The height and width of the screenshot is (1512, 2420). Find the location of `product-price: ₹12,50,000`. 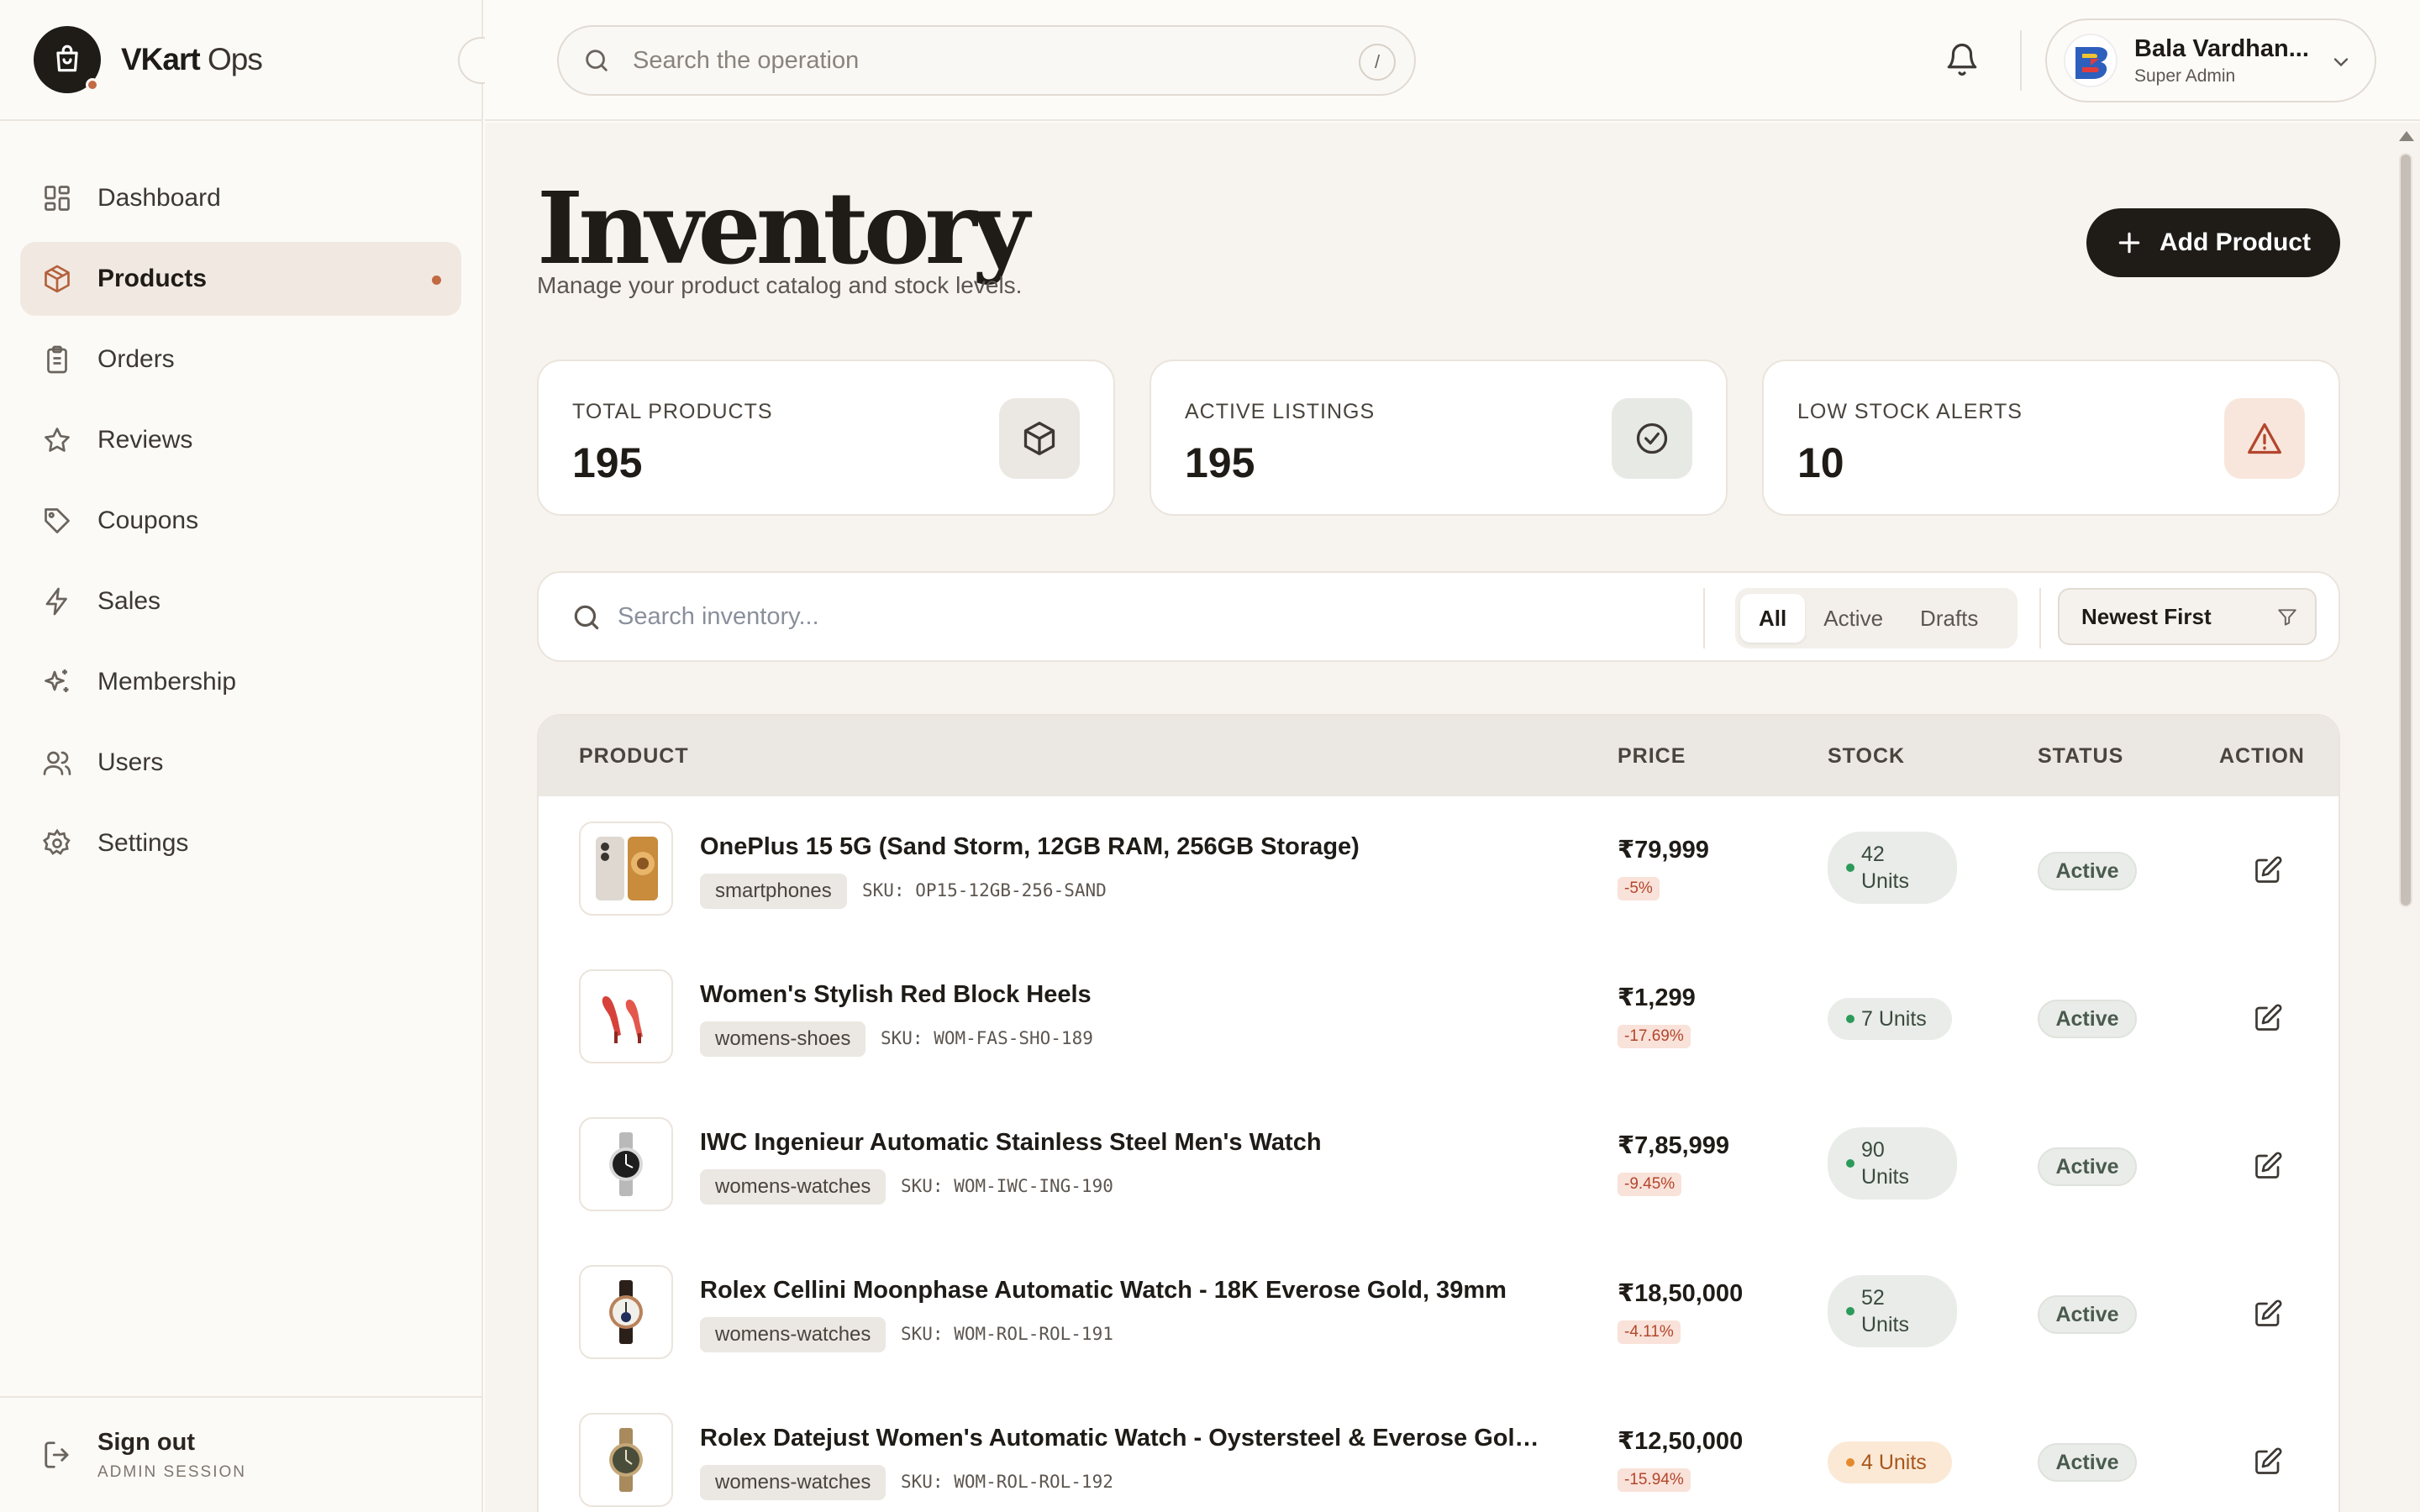

product-price: ₹12,50,000 is located at coordinates (1681, 1441).